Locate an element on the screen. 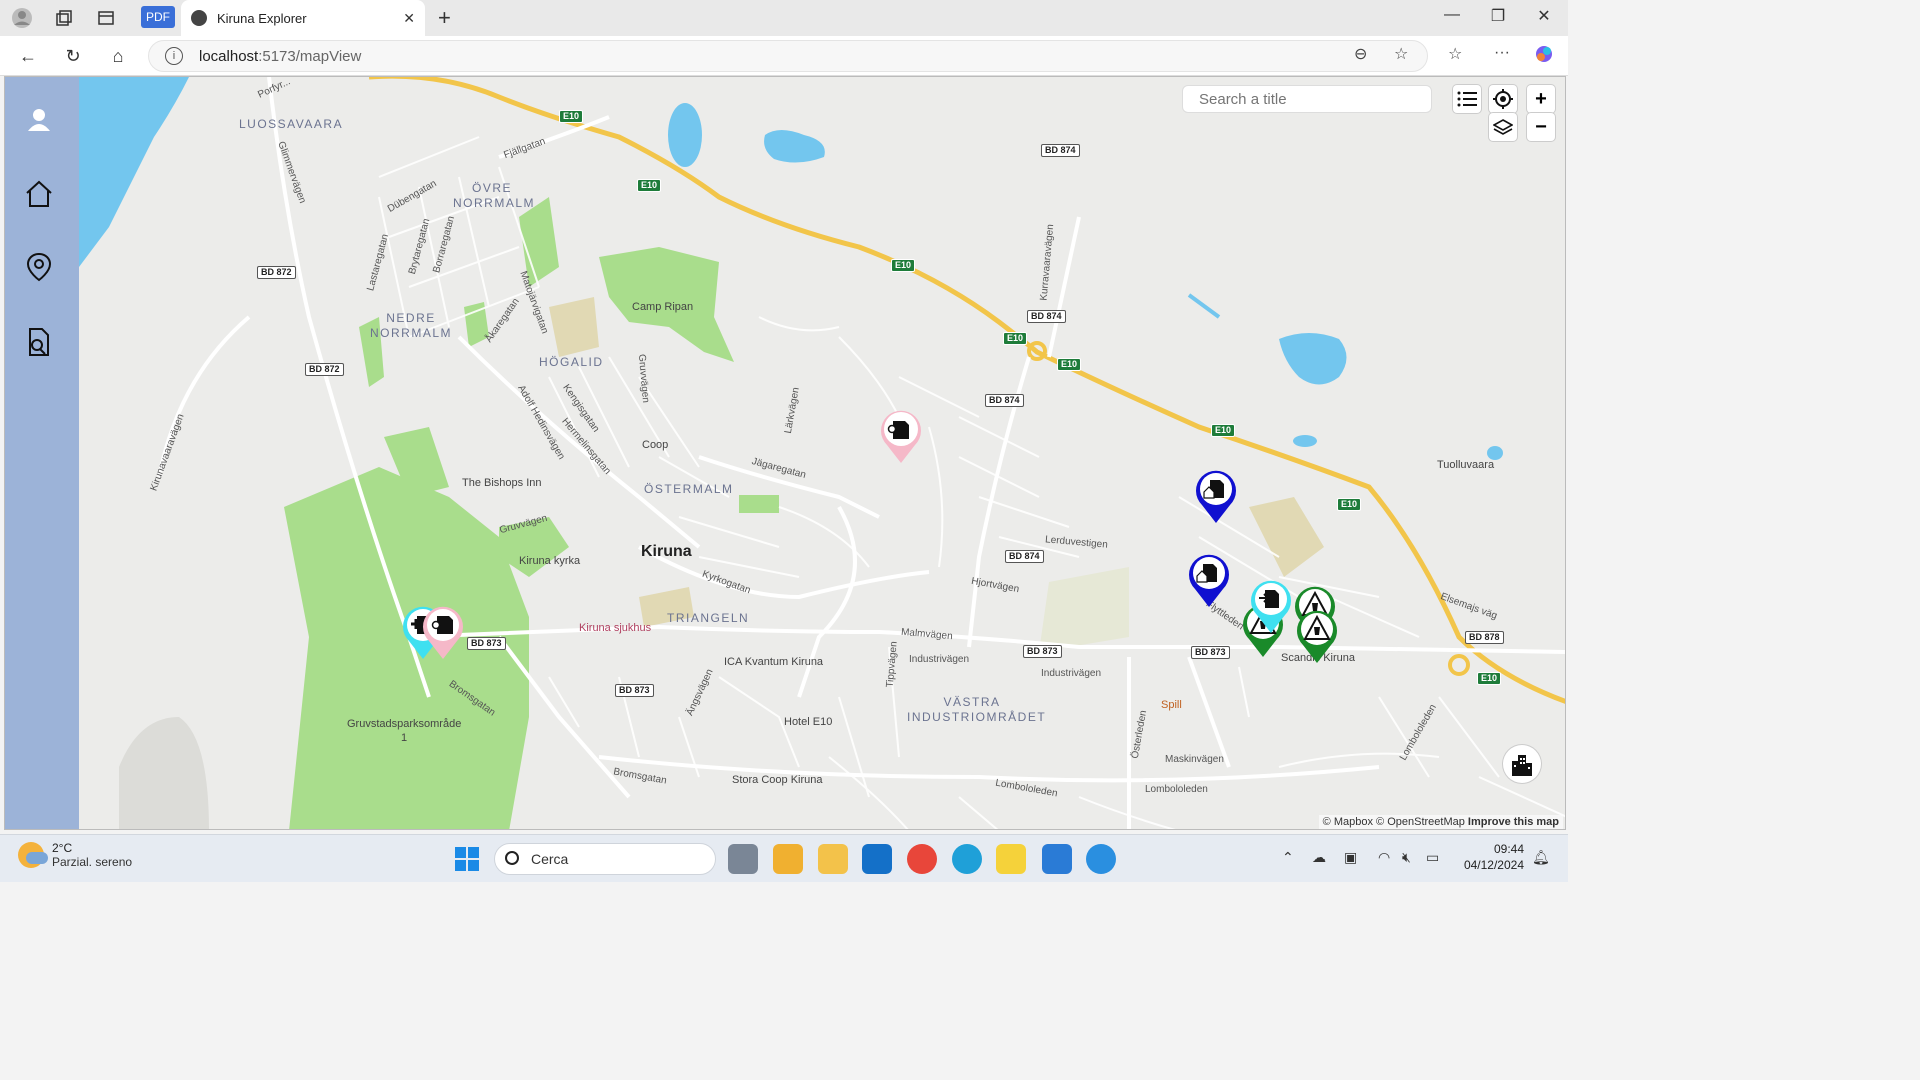  chrome-icon is located at coordinates (922, 859).